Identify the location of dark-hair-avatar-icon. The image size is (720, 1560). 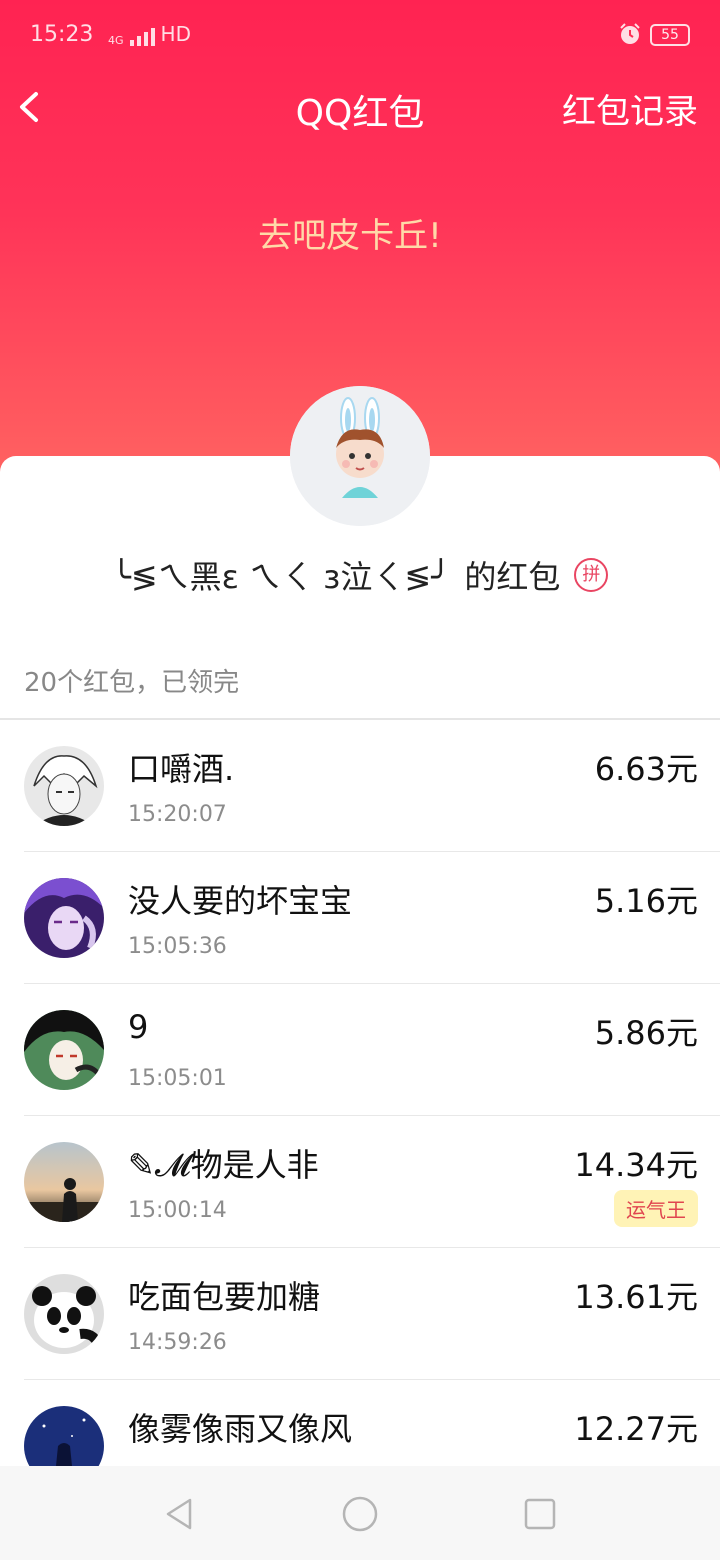
(64, 1050).